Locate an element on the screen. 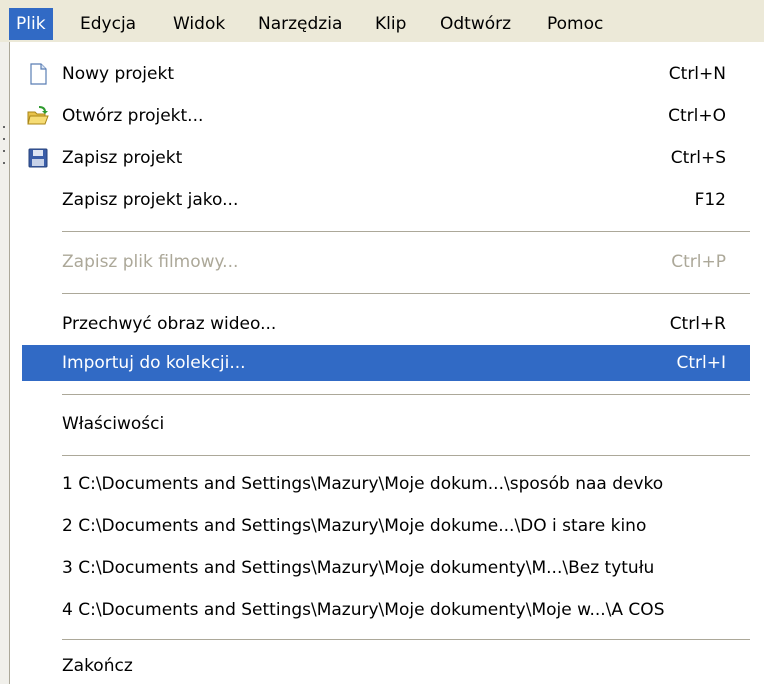  menu-item-shortcut: F12 is located at coordinates (710, 200).